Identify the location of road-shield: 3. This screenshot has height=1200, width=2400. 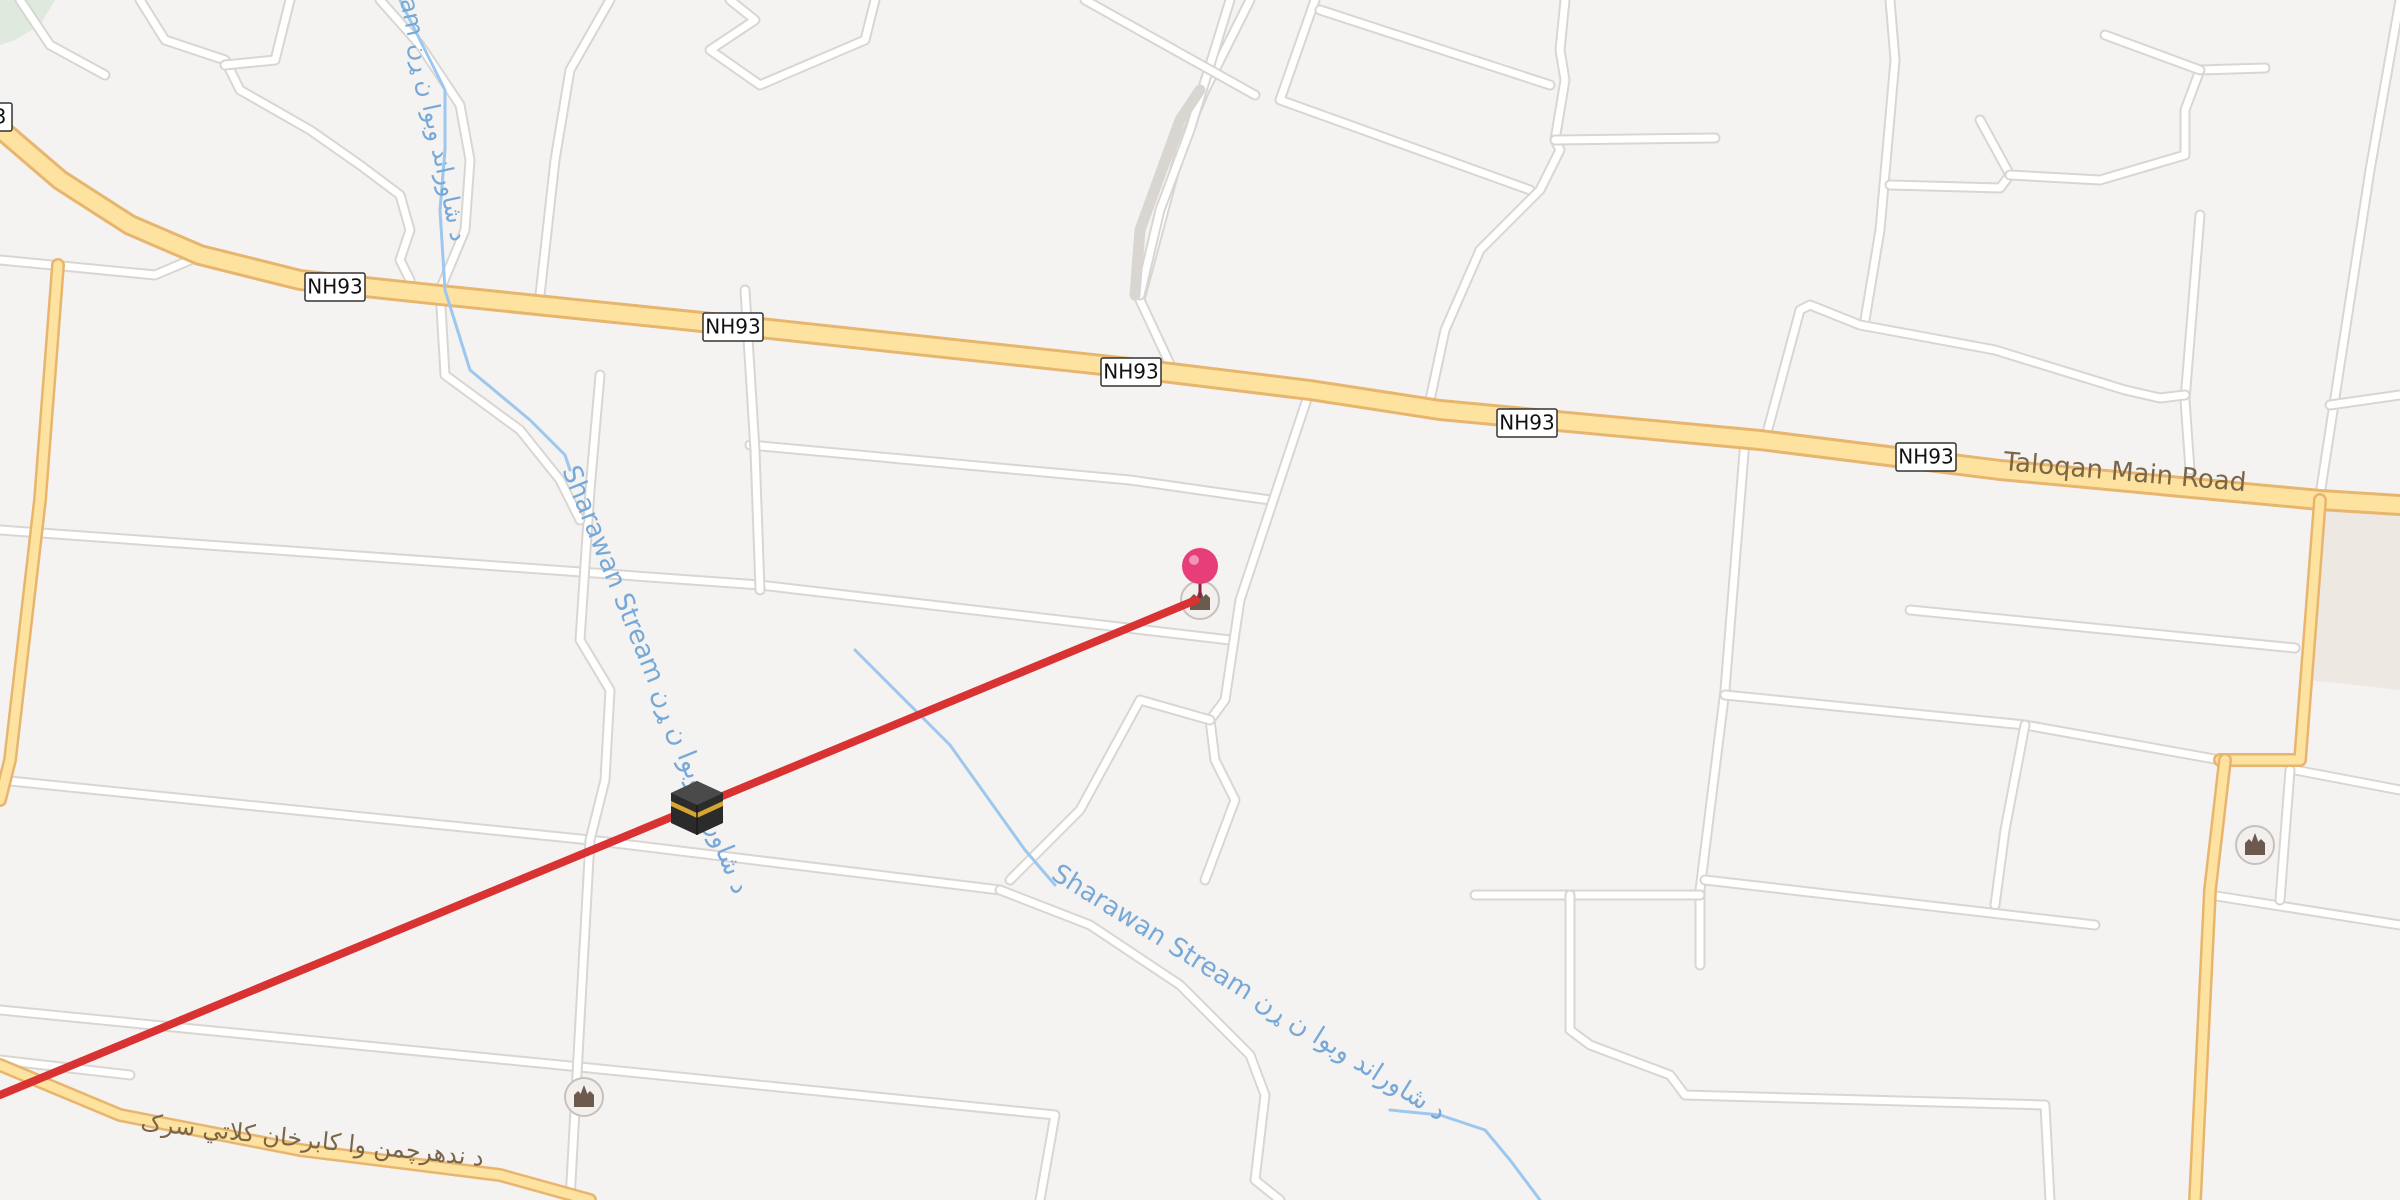
(6, 117).